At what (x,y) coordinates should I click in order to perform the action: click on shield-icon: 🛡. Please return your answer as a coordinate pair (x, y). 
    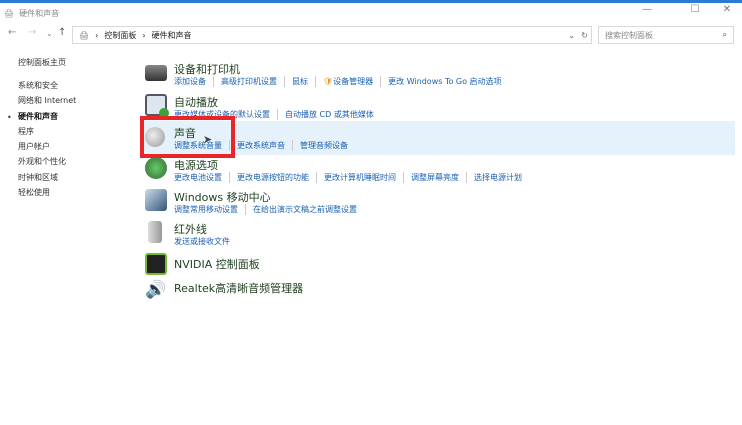
    Looking at the image, I should click on (328, 81).